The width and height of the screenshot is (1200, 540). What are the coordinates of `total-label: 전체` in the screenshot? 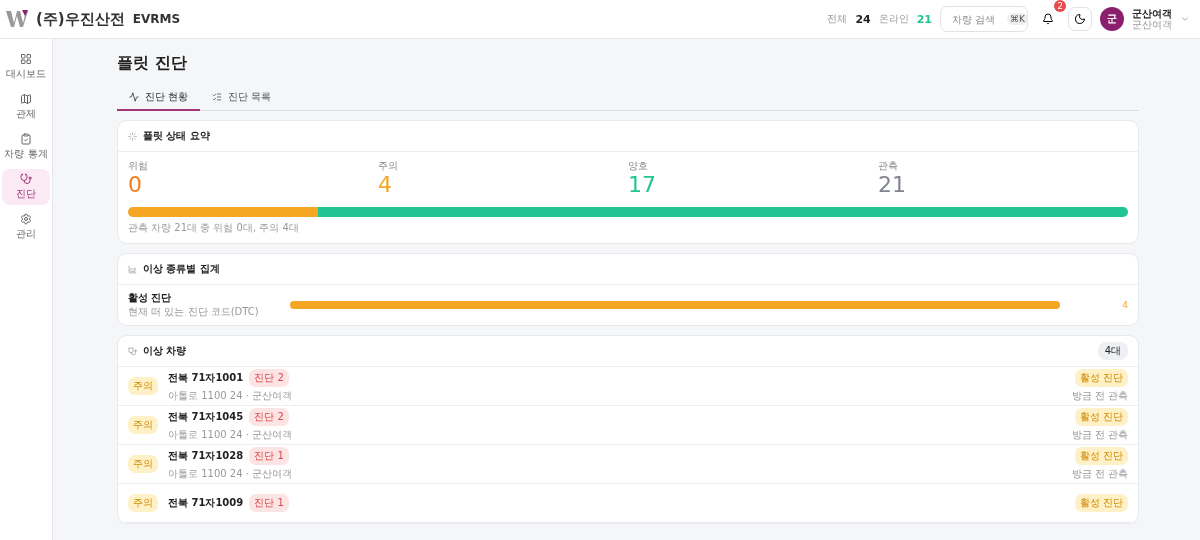 It's located at (837, 19).